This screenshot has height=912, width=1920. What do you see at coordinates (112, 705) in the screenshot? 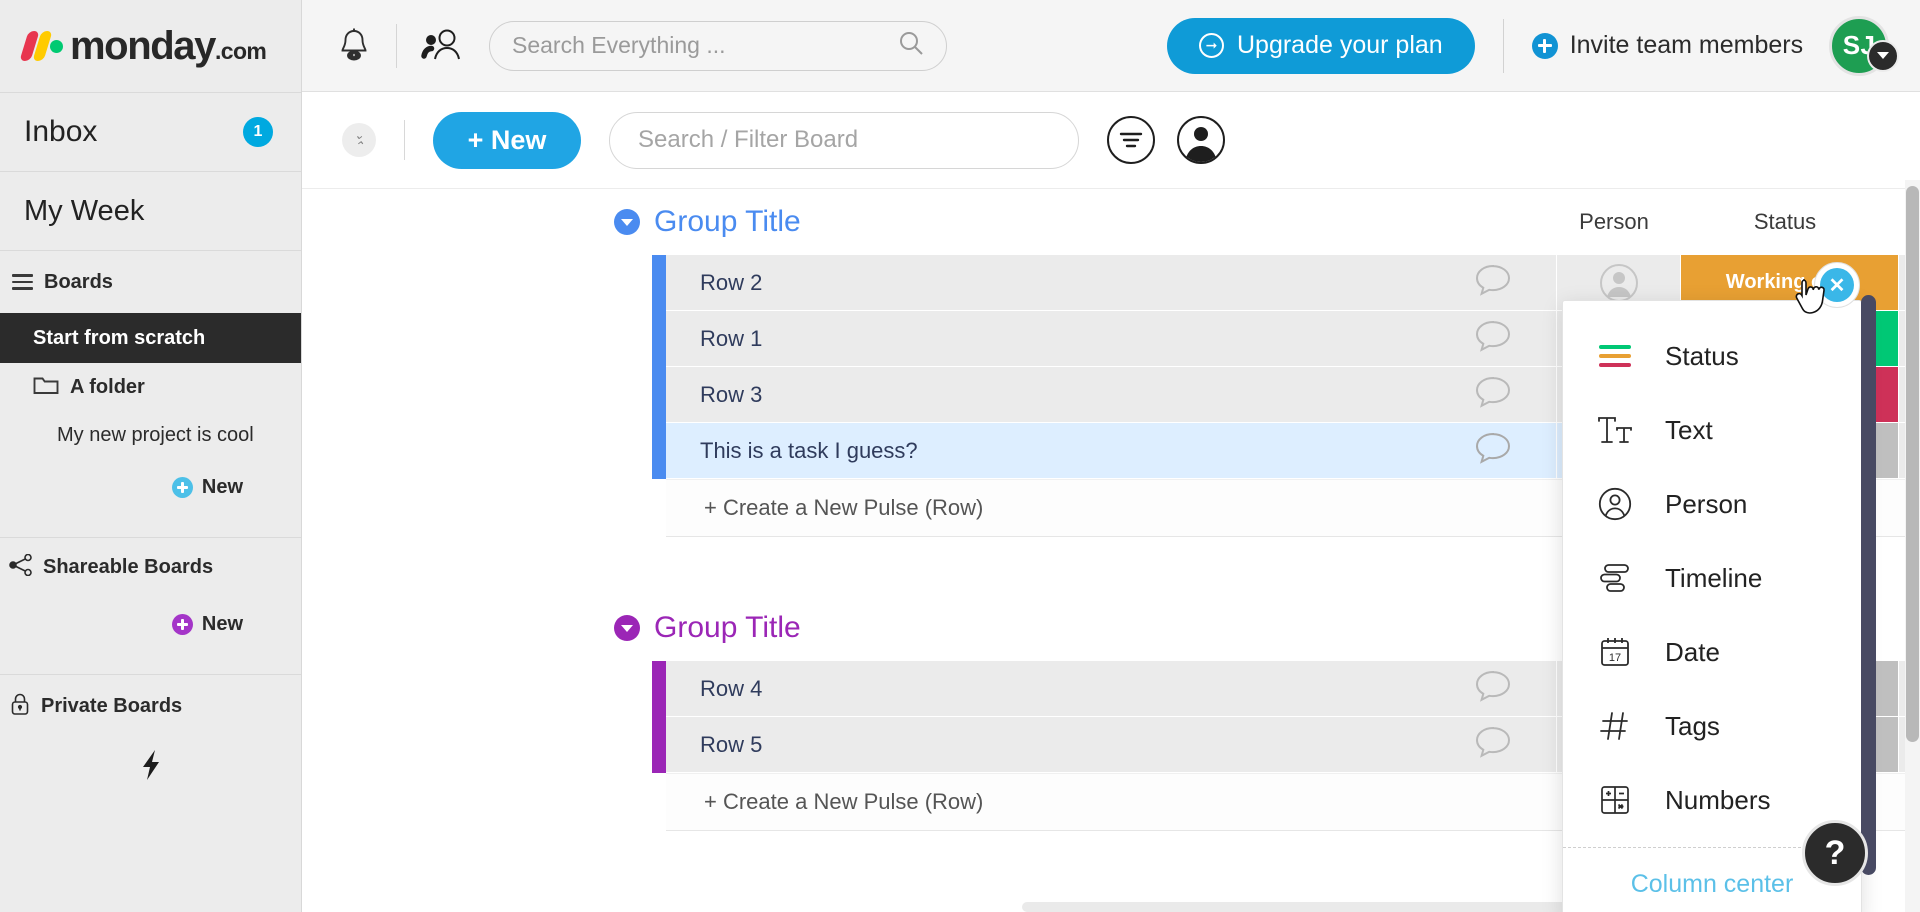
I see `private-boards-label: Private Boards` at bounding box center [112, 705].